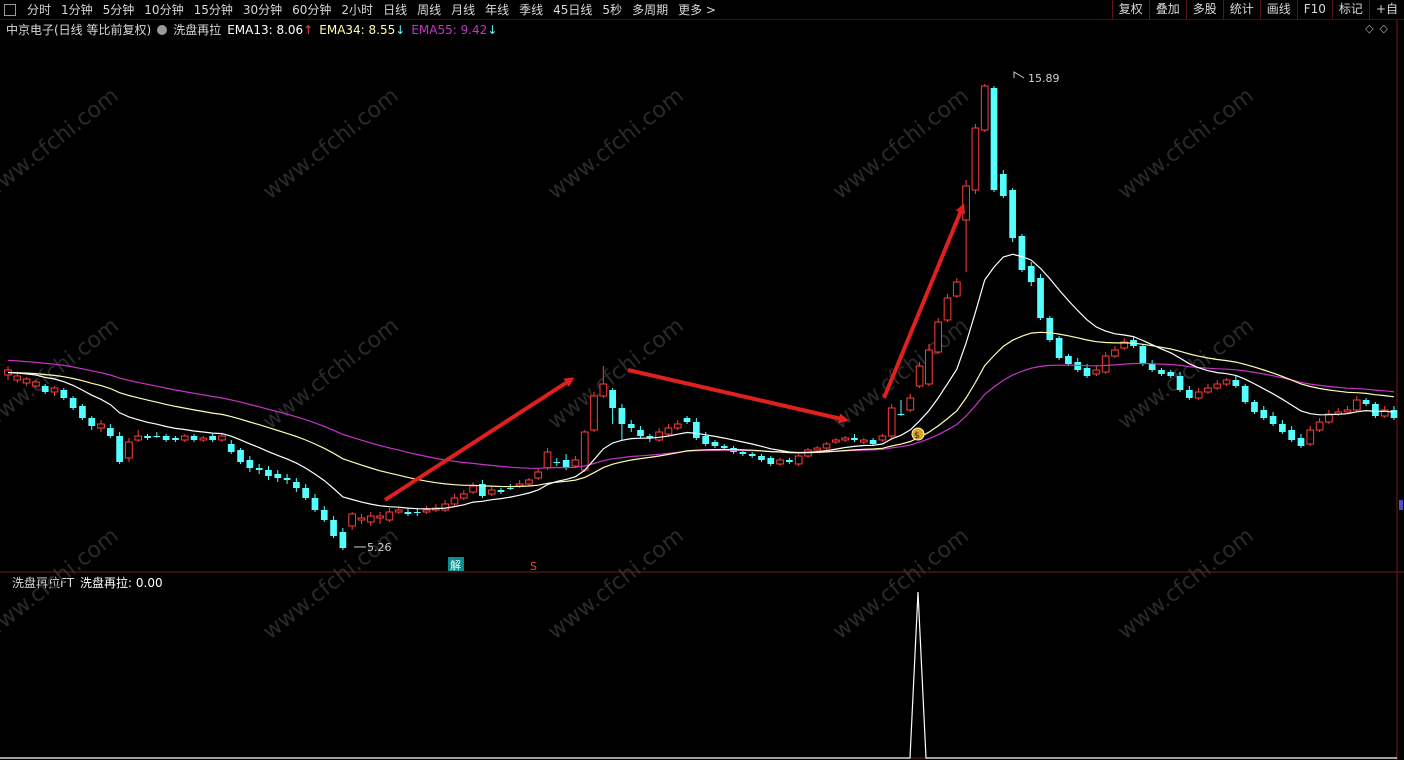 The height and width of the screenshot is (760, 1404). What do you see at coordinates (463, 9) in the screenshot?
I see `period-tab-10: 月线` at bounding box center [463, 9].